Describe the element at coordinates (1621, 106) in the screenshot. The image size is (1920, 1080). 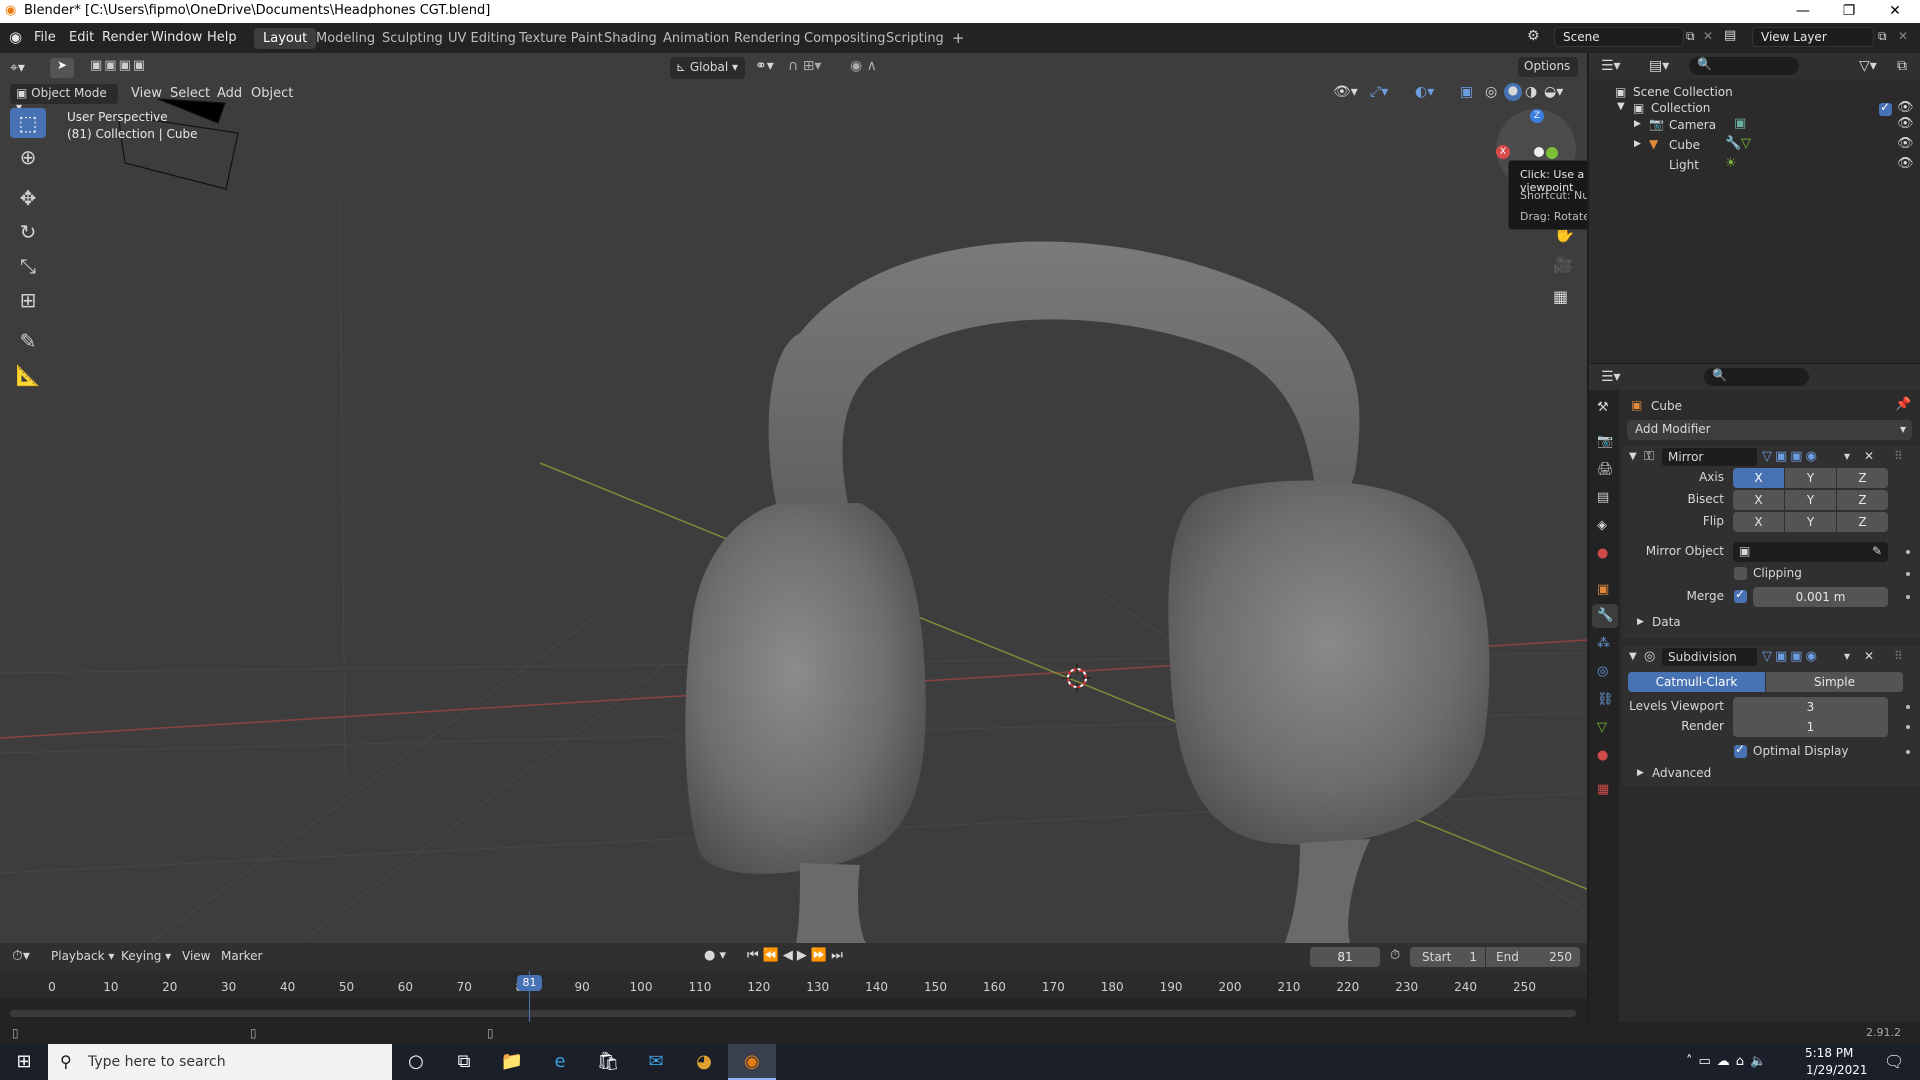
I see `collection-expand-icon: ▼` at that location.